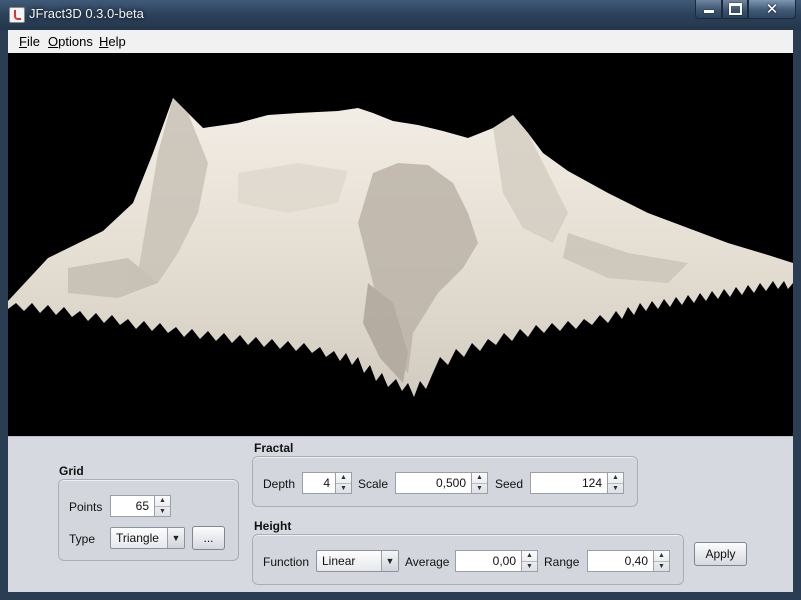 The width and height of the screenshot is (801, 600). Describe the element at coordinates (274, 448) in the screenshot. I see `fractal-group-title: Fractal` at that location.